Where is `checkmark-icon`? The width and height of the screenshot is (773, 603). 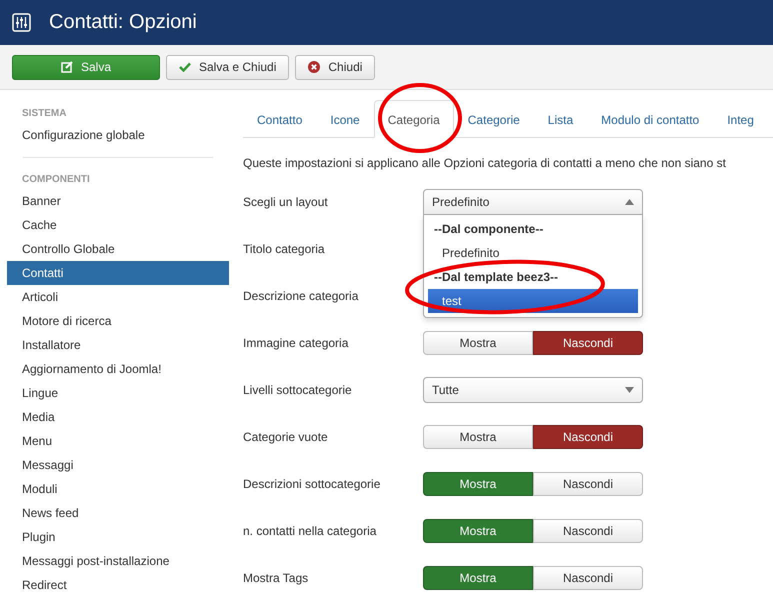
checkmark-icon is located at coordinates (185, 67).